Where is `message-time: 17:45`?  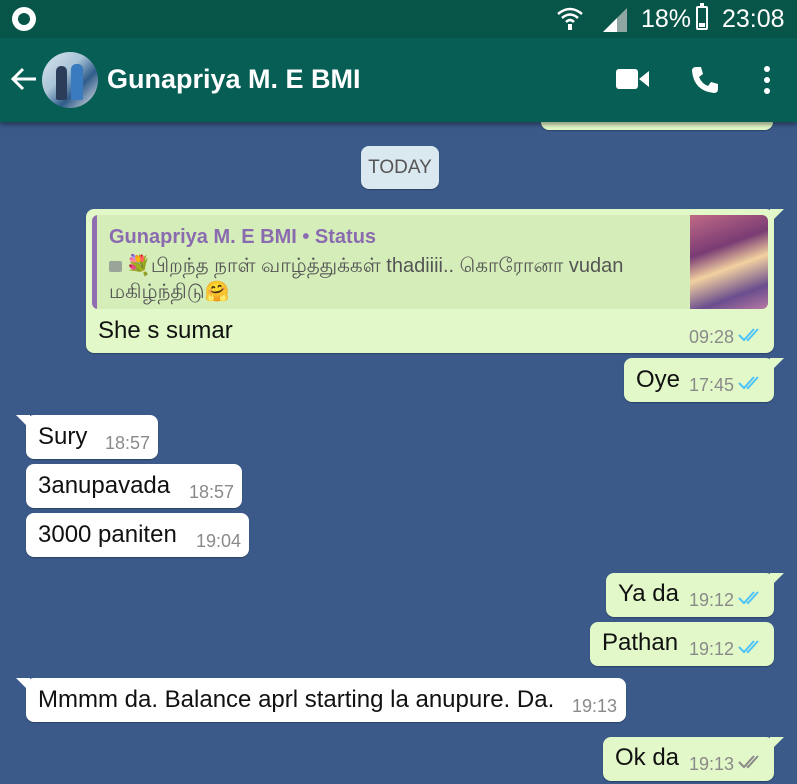
message-time: 17:45 is located at coordinates (712, 385).